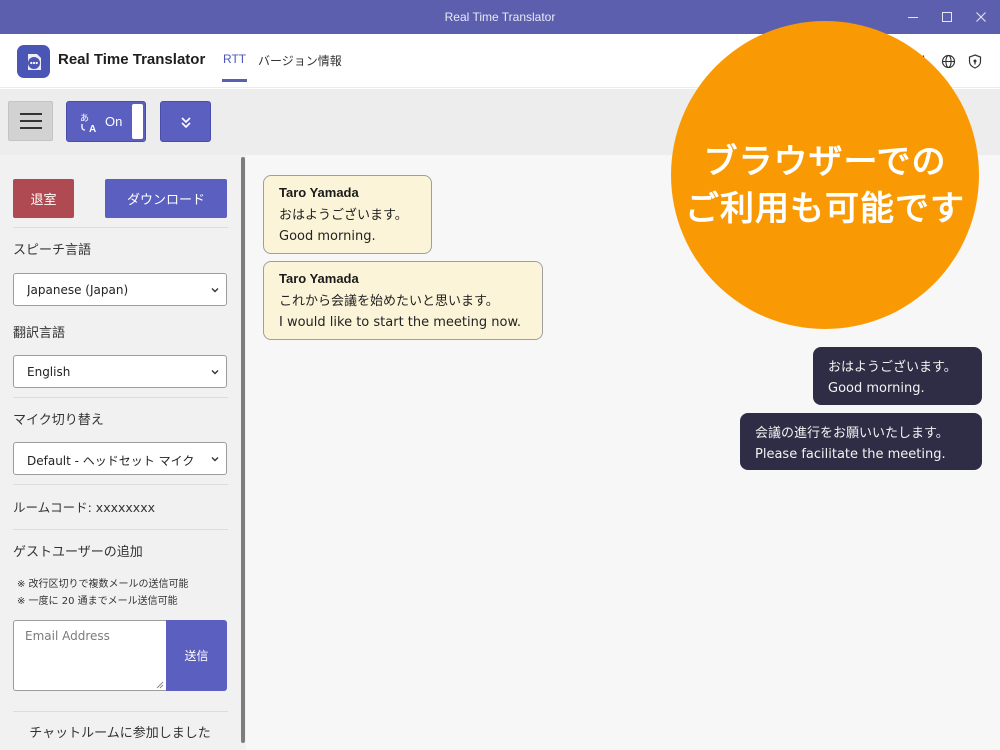  Describe the element at coordinates (30, 121) in the screenshot. I see `menu-button` at that location.